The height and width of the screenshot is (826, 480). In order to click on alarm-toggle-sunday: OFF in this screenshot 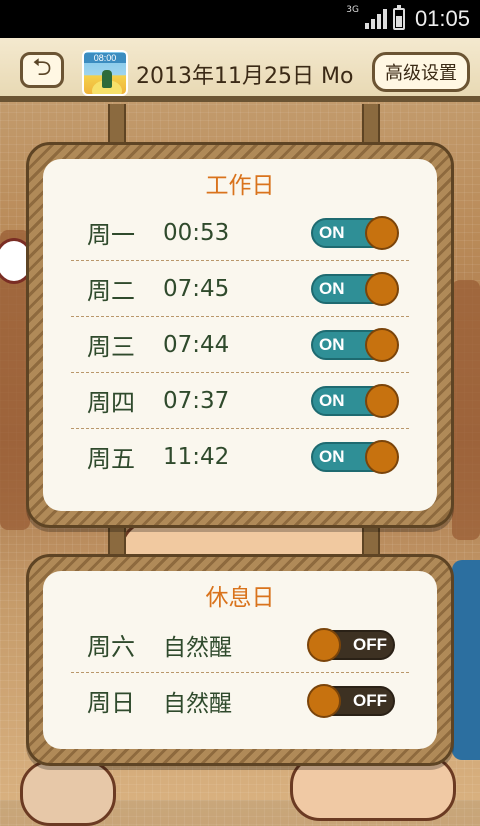, I will do `click(351, 701)`.